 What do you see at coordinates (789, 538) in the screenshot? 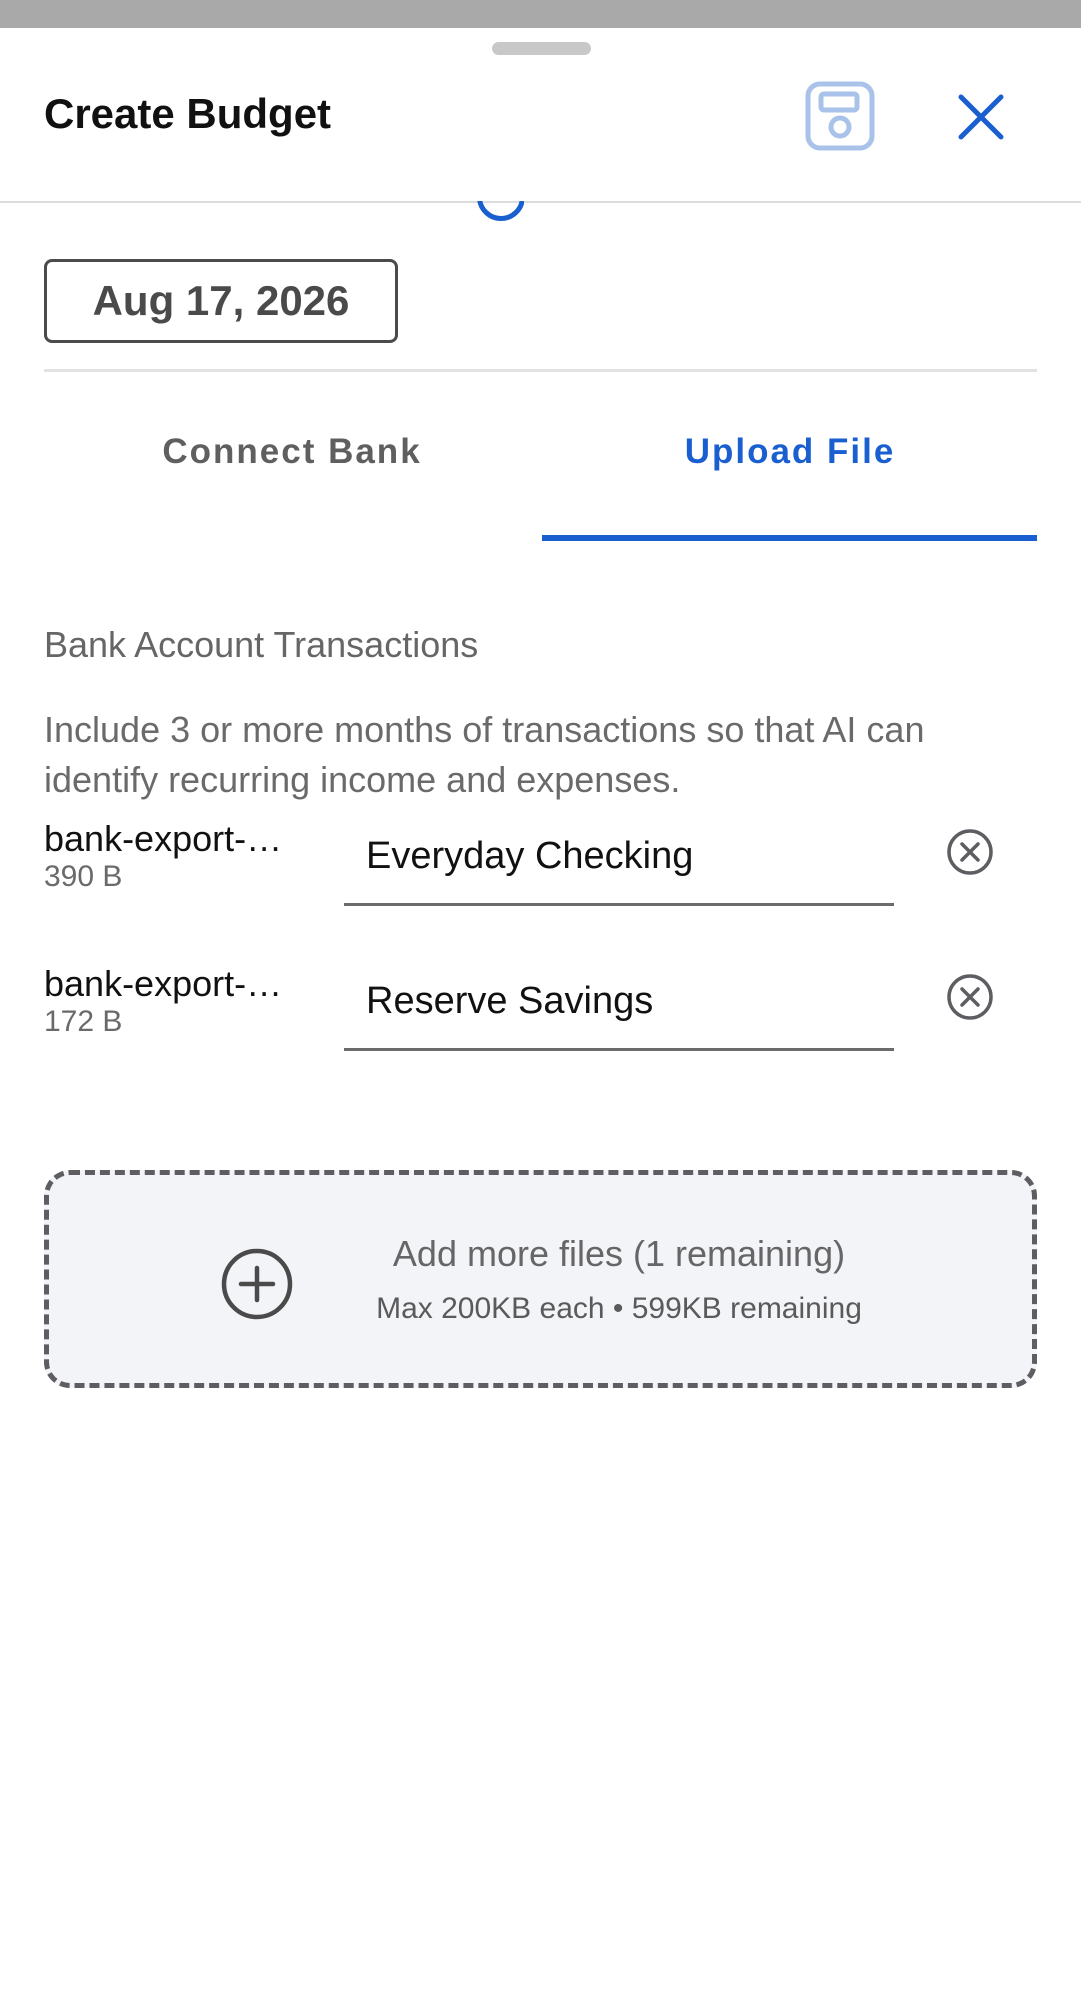
I see `active-tab-indicator` at bounding box center [789, 538].